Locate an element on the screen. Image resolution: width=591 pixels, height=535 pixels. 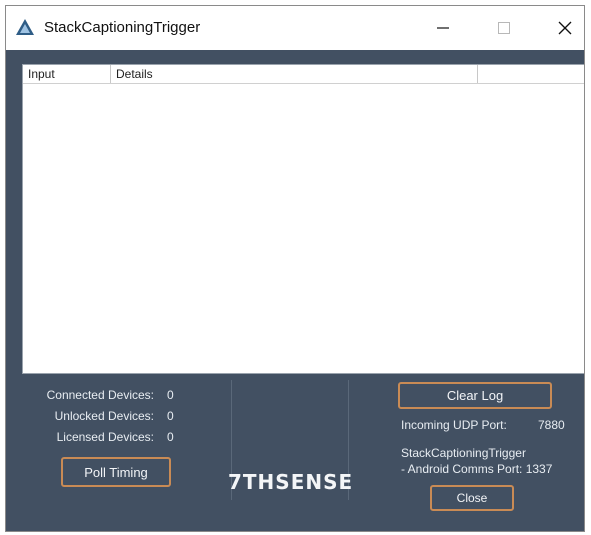
minimize-icon is located at coordinates (443, 28).